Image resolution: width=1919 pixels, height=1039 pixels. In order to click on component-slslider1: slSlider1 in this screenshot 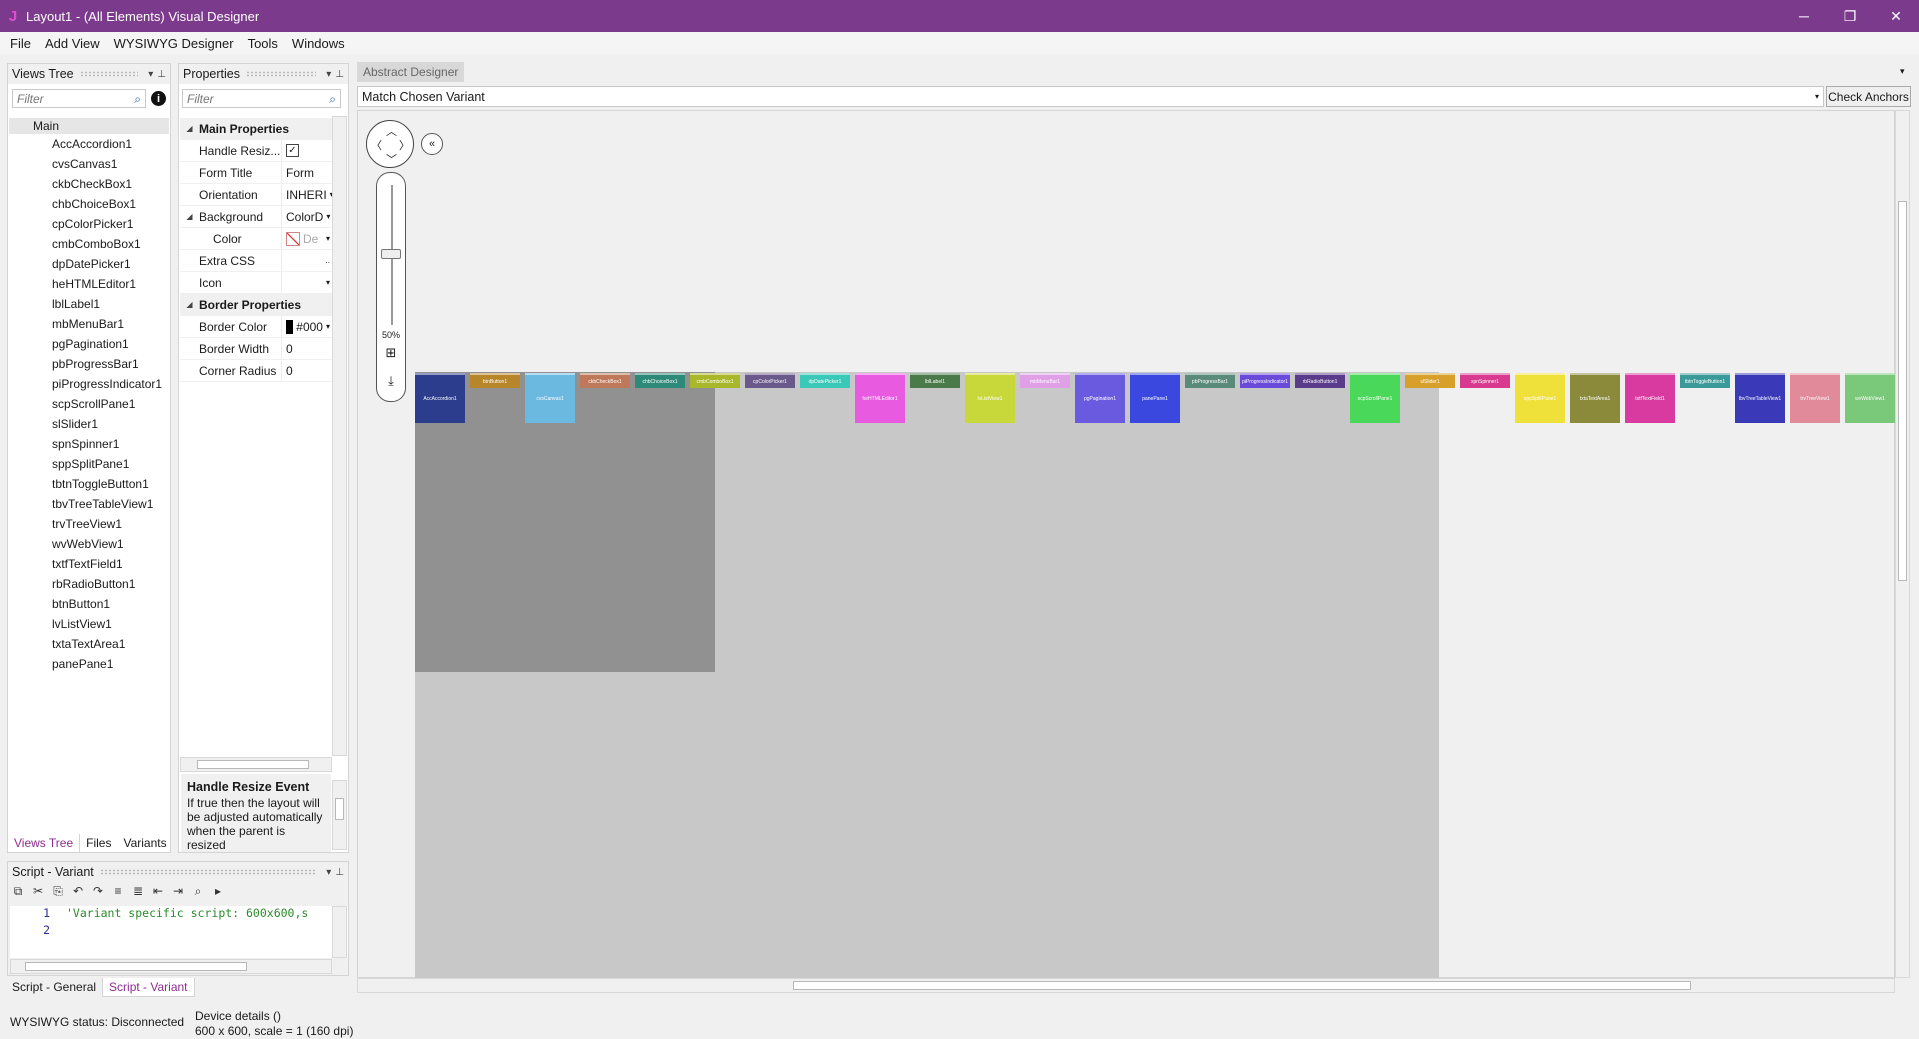, I will do `click(1430, 380)`.